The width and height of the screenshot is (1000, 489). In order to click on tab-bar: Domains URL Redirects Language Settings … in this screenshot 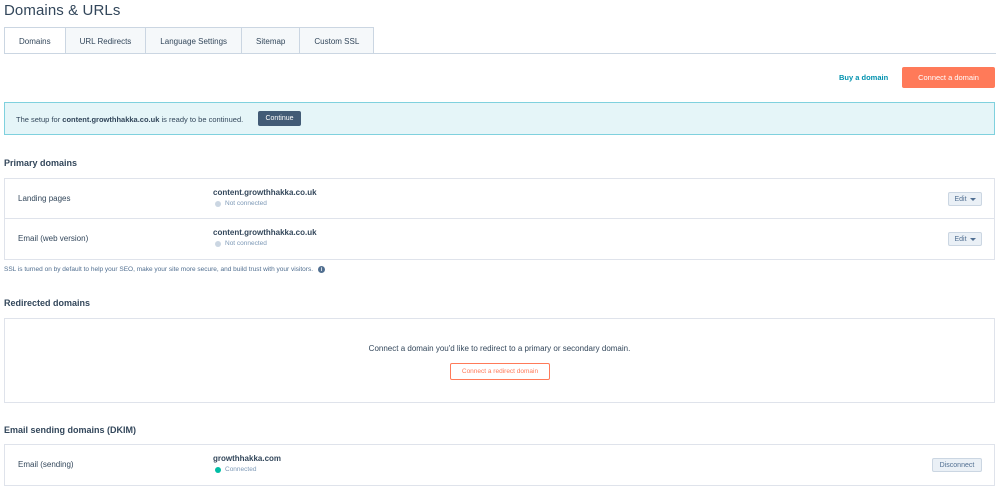, I will do `click(189, 40)`.